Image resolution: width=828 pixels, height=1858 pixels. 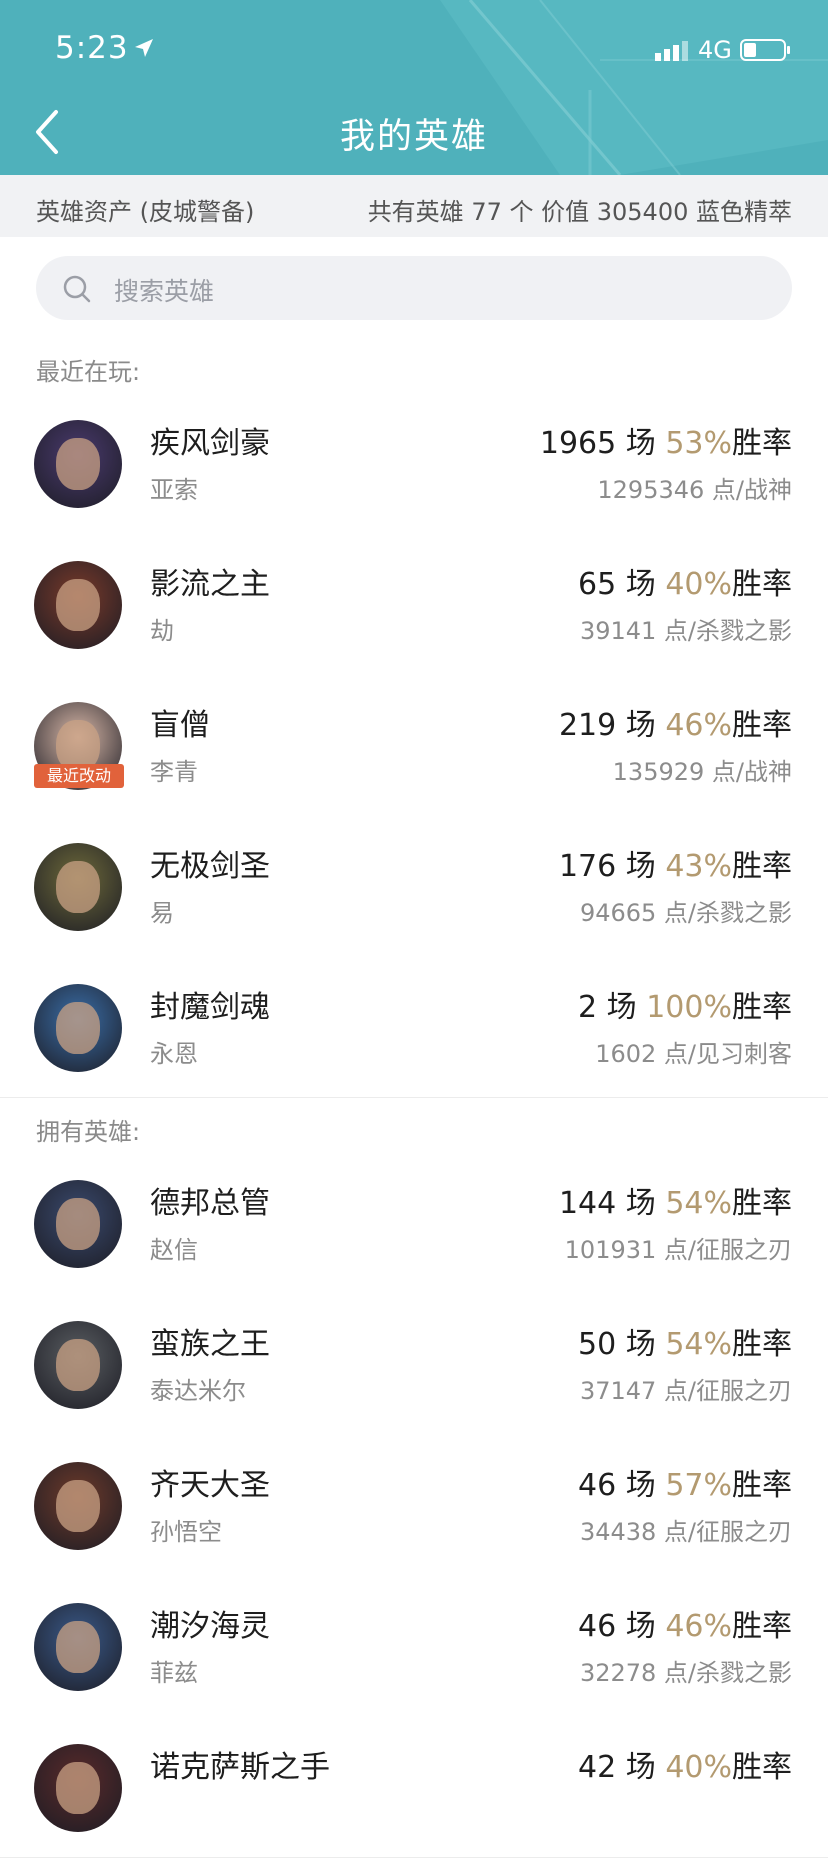 I want to click on games-played: 42 场, so click(x=617, y=1767).